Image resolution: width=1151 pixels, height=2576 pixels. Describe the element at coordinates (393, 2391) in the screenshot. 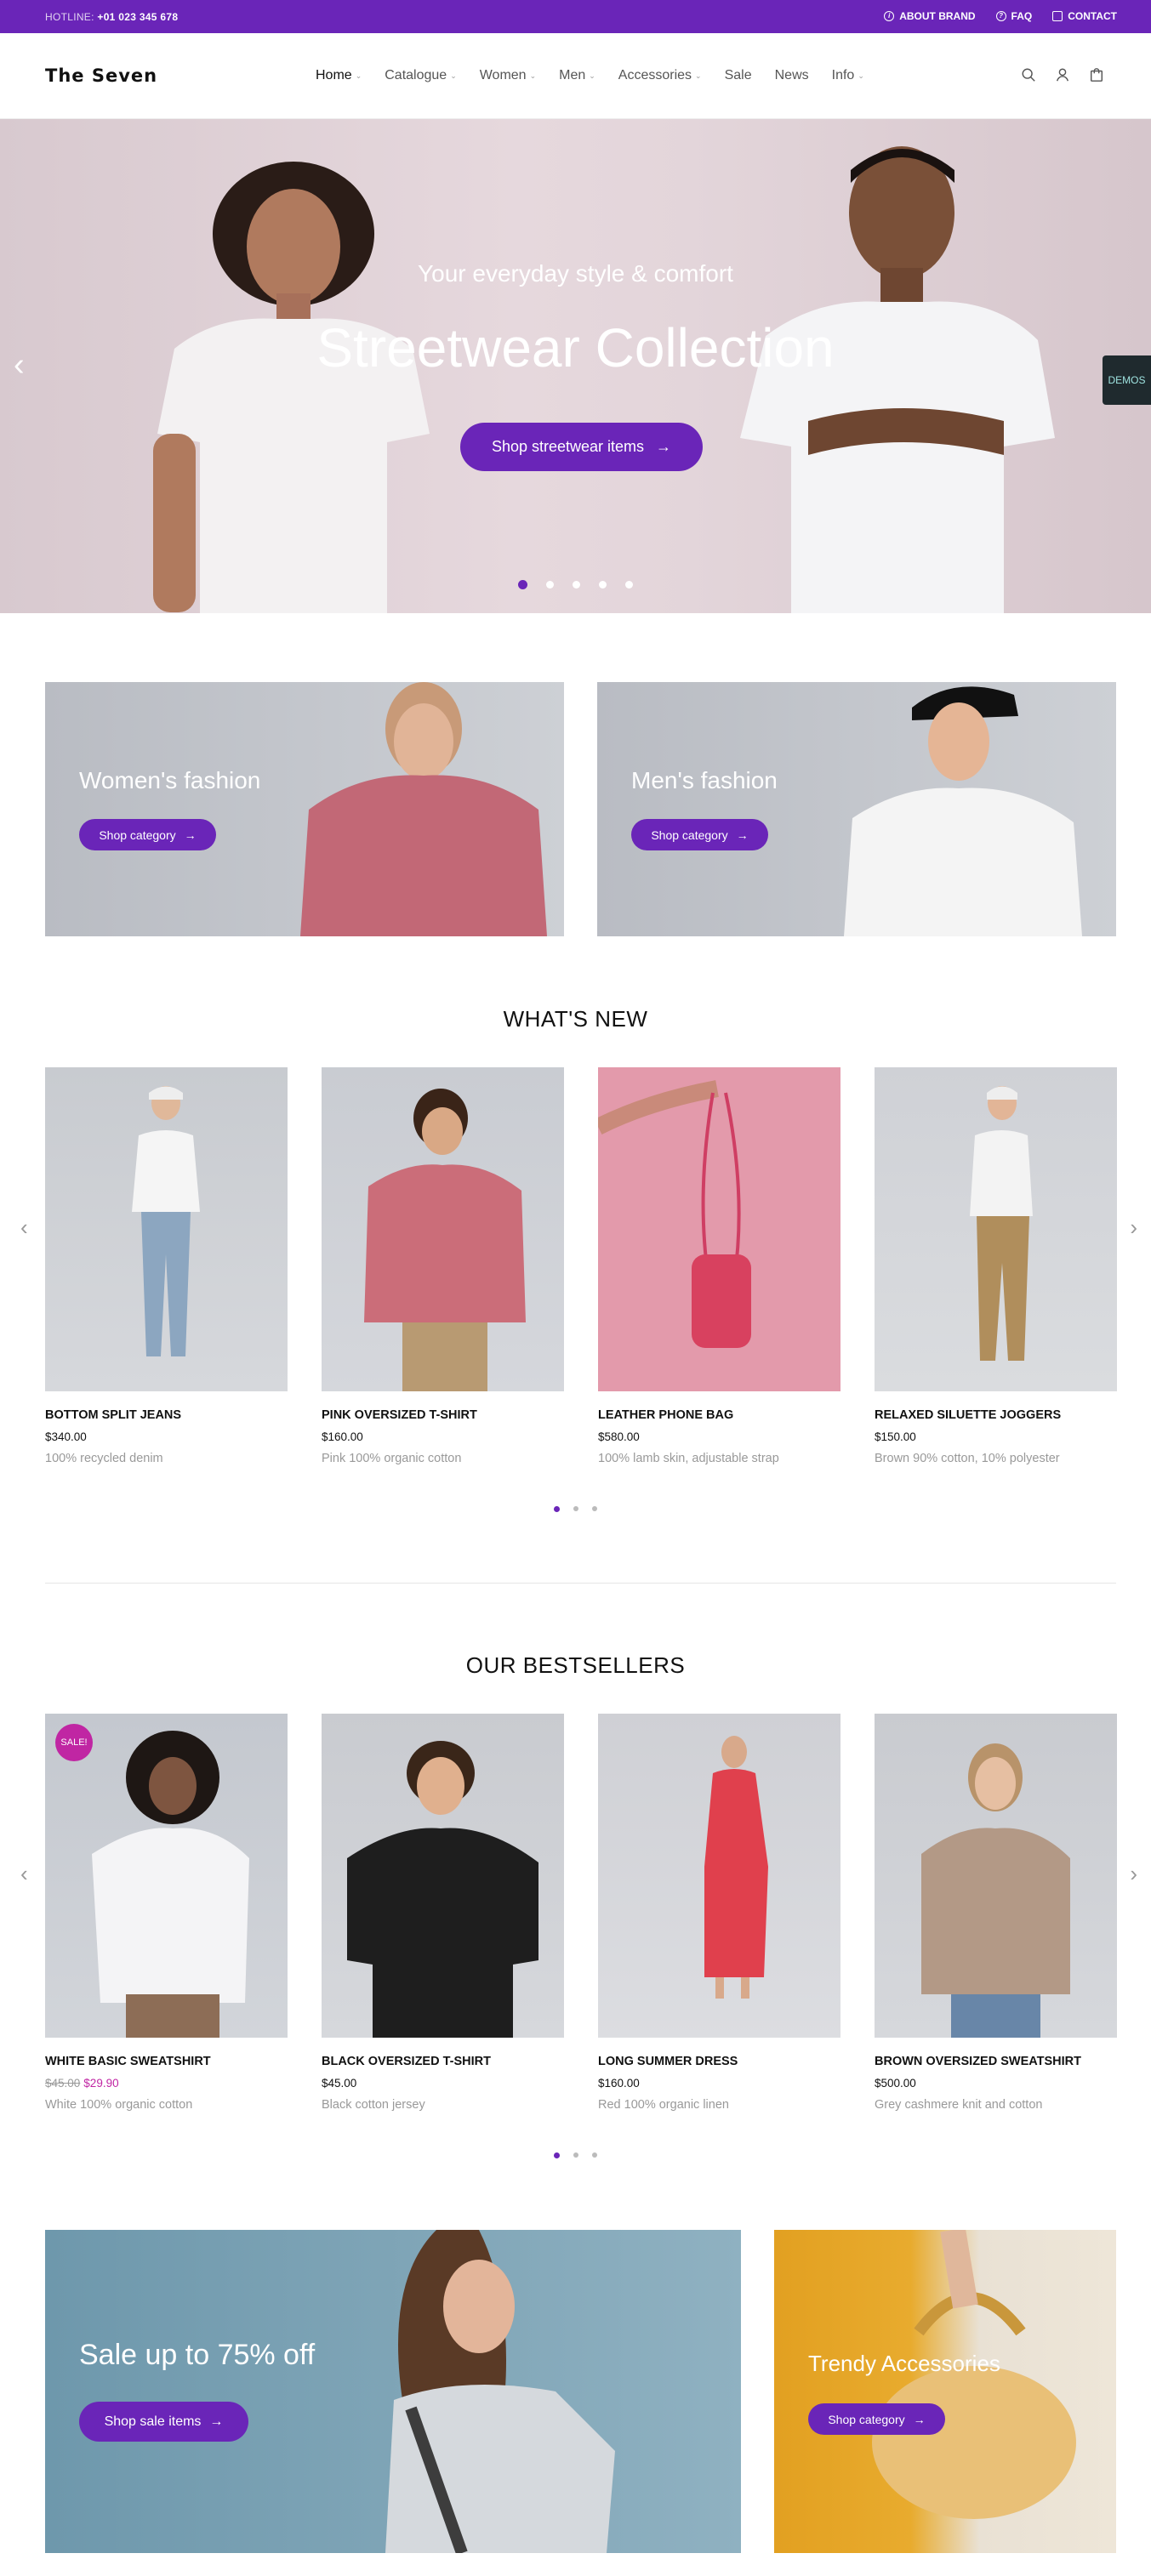

I see `sale-promo-banner: Sale up to 75% off Shop sale items →` at that location.